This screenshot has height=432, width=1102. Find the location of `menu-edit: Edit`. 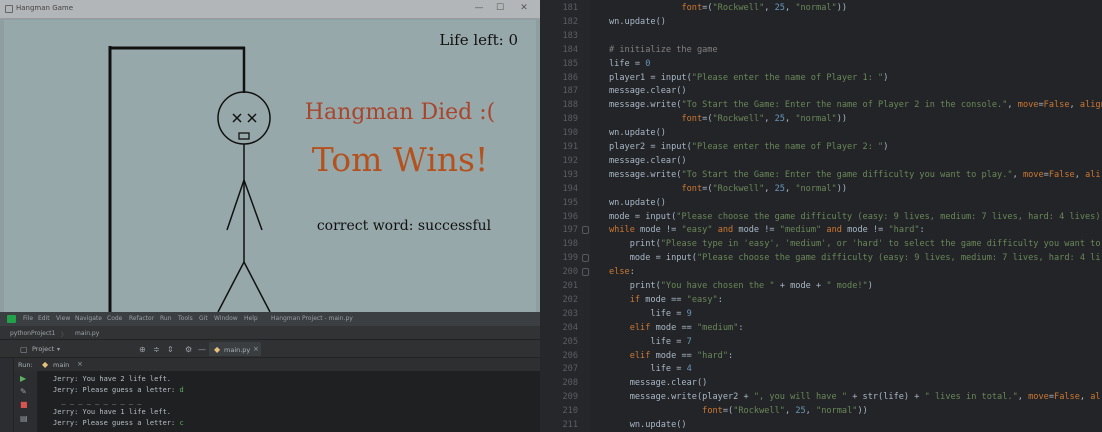

menu-edit: Edit is located at coordinates (44, 318).